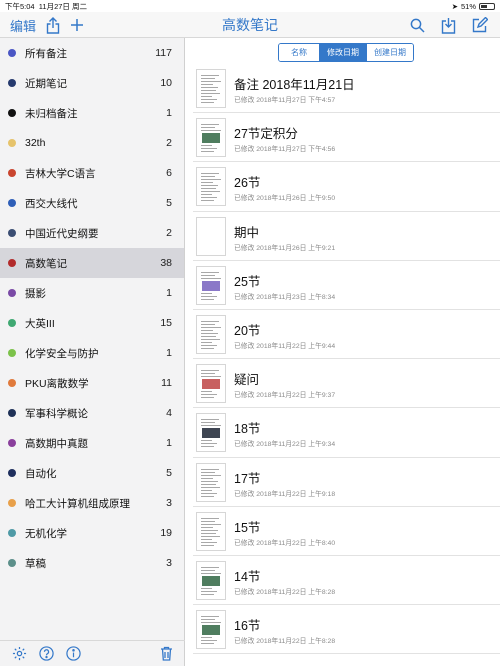 Image resolution: width=500 pixels, height=666 pixels. What do you see at coordinates (250, 6) in the screenshot?
I see `status-bar: 下午5:04 11月27日 周二 ➤ 51%` at bounding box center [250, 6].